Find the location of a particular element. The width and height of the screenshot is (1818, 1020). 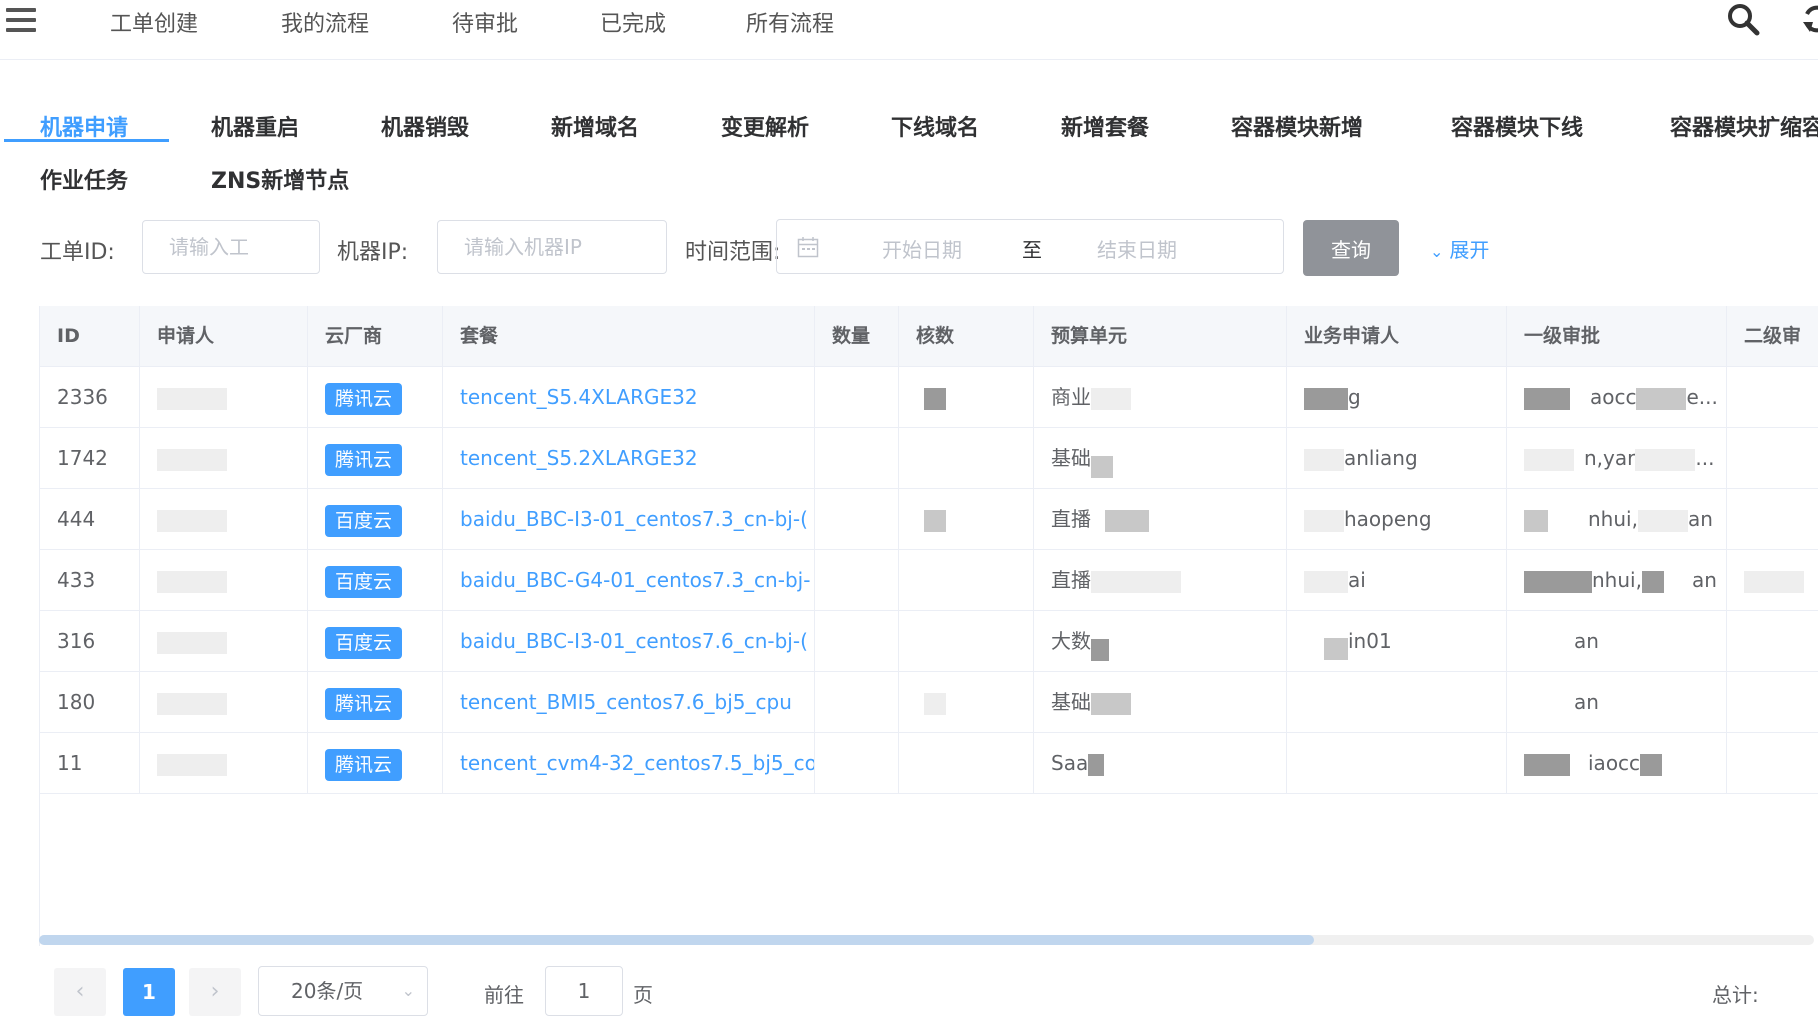

tab-change-dns: 变更解析 is located at coordinates (765, 126).